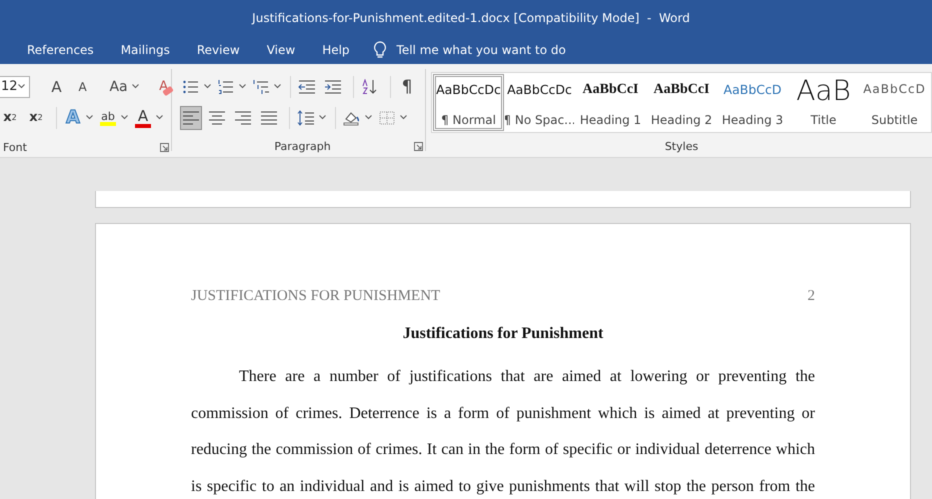 This screenshot has height=499, width=932. I want to click on ribbon-tab: Help, so click(336, 49).